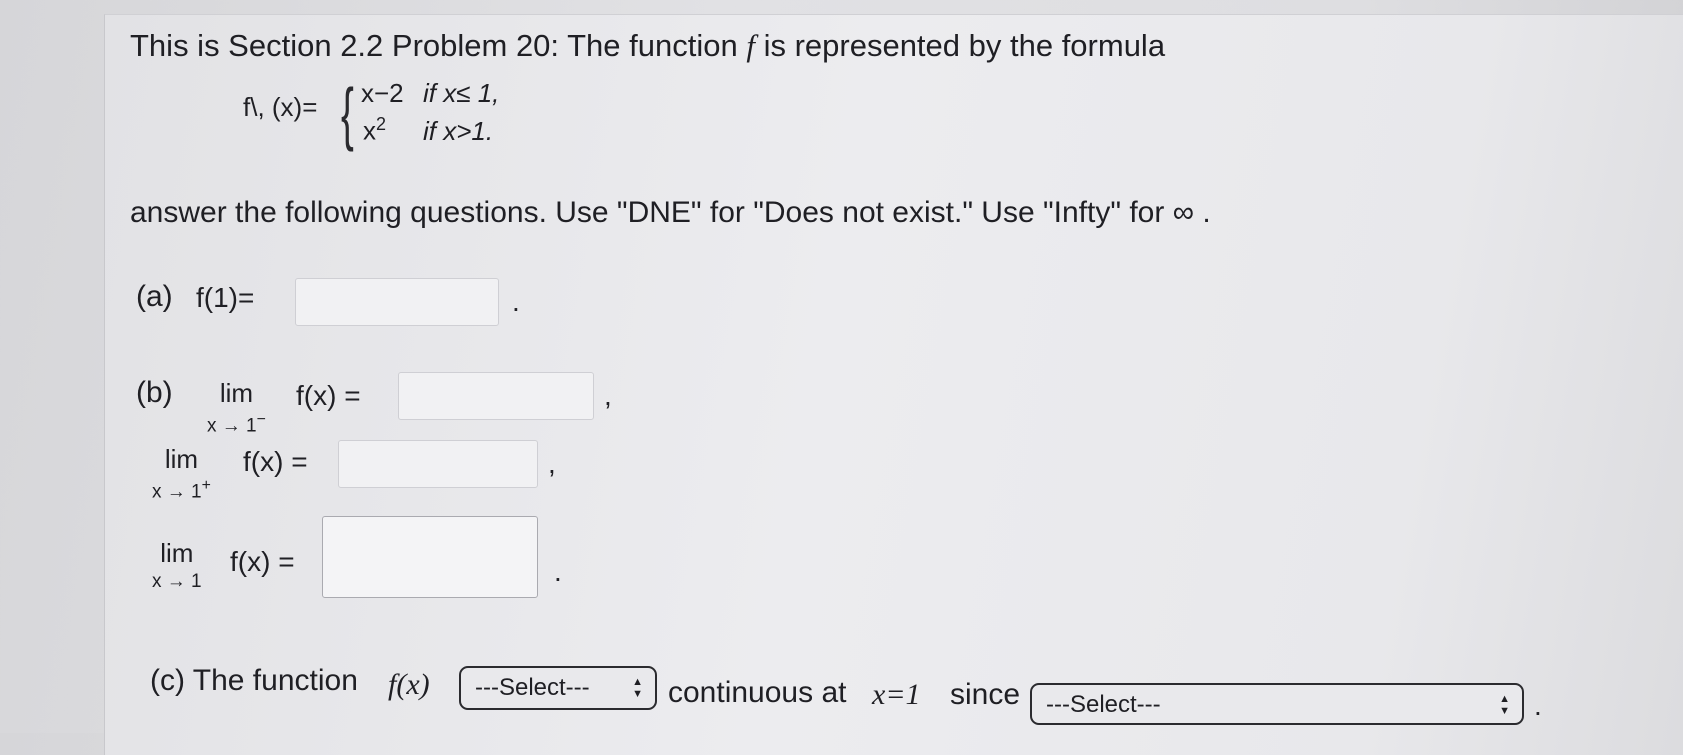 The width and height of the screenshot is (1683, 755). What do you see at coordinates (261, 419) in the screenshot?
I see `lim-left-side: −` at bounding box center [261, 419].